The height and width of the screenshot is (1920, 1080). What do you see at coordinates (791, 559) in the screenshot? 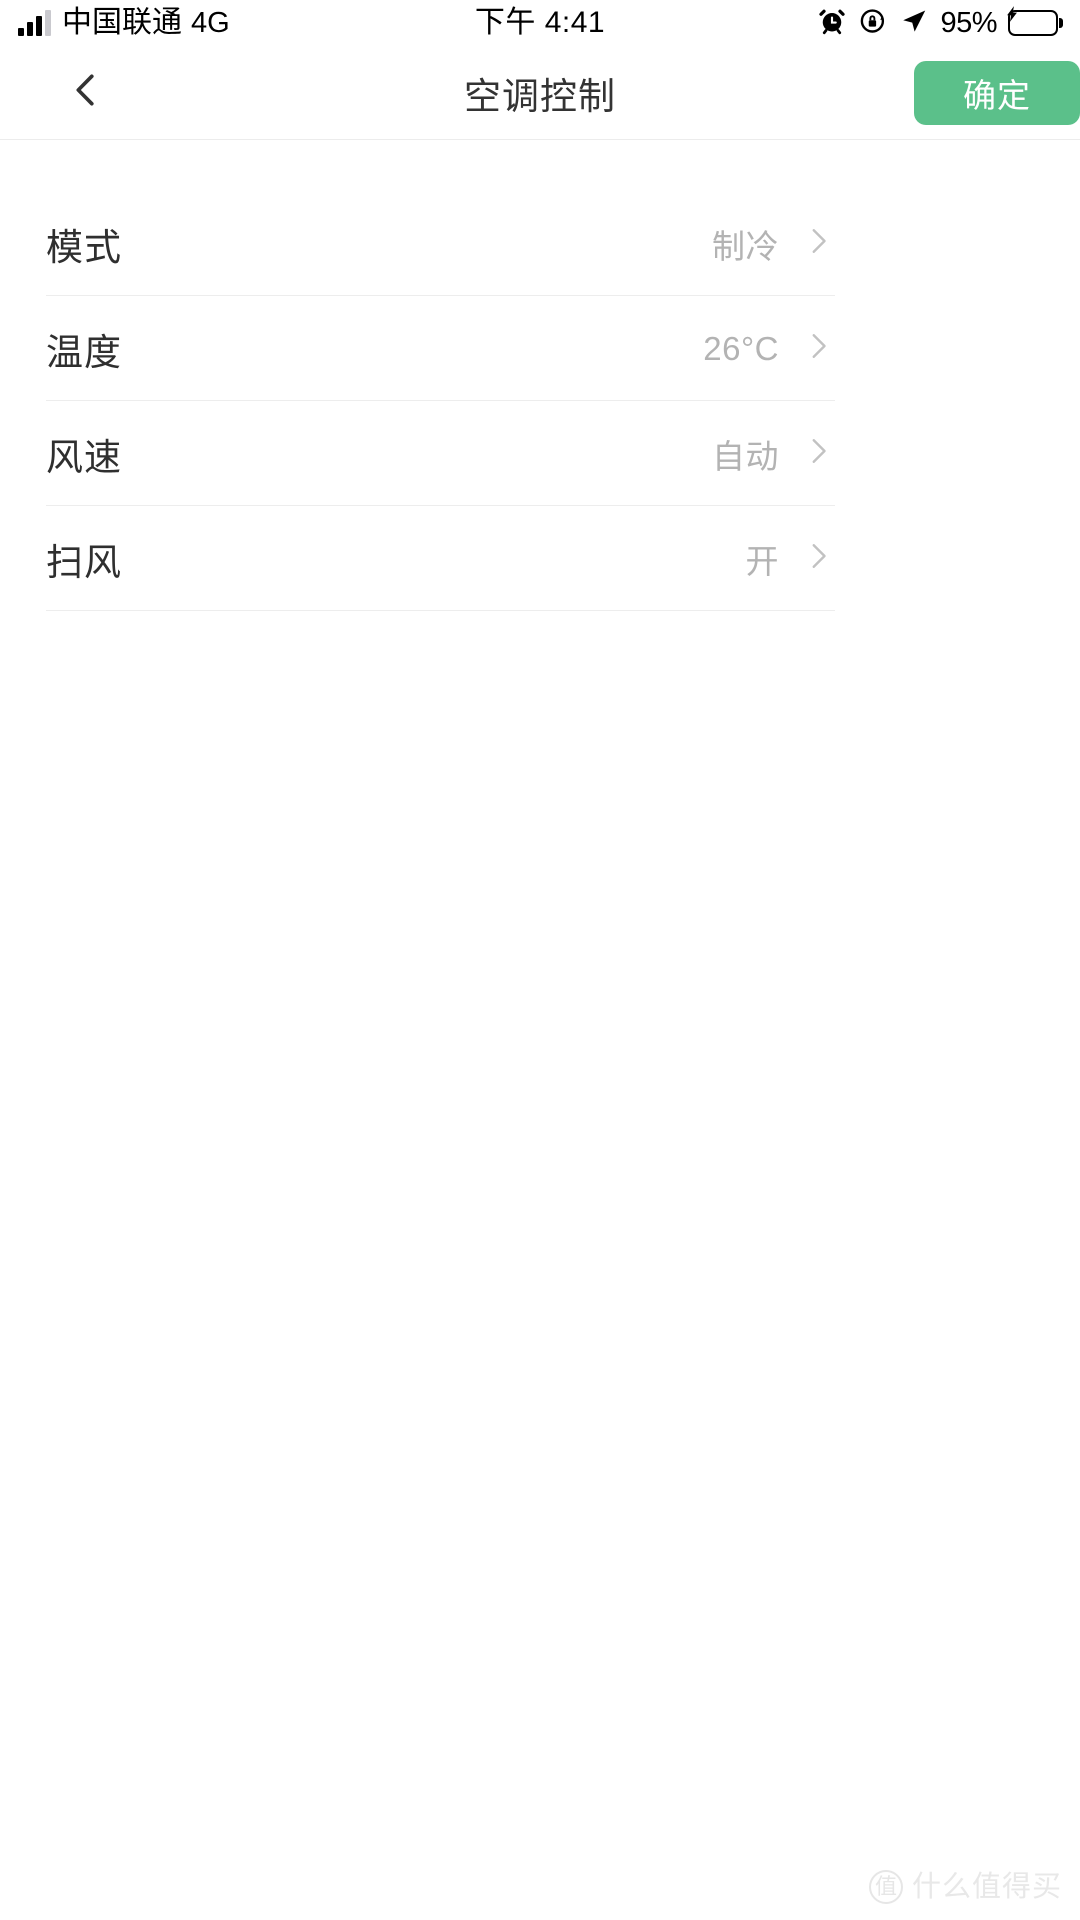
I see `setting-value-group: 开` at bounding box center [791, 559].